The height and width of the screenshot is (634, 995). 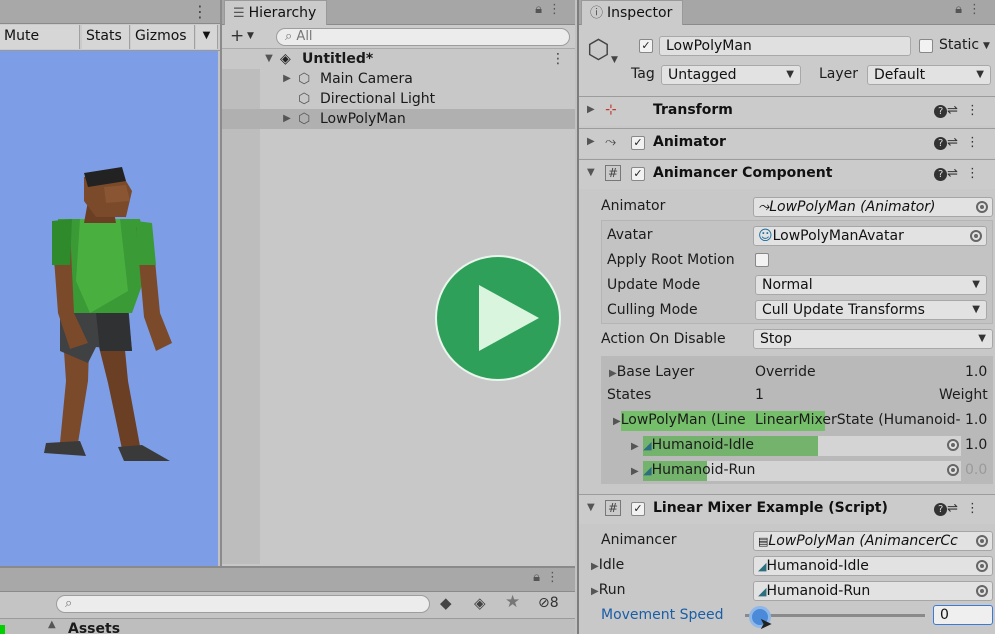 What do you see at coordinates (607, 565) in the screenshot?
I see `idle-field-row: ▶Idle` at bounding box center [607, 565].